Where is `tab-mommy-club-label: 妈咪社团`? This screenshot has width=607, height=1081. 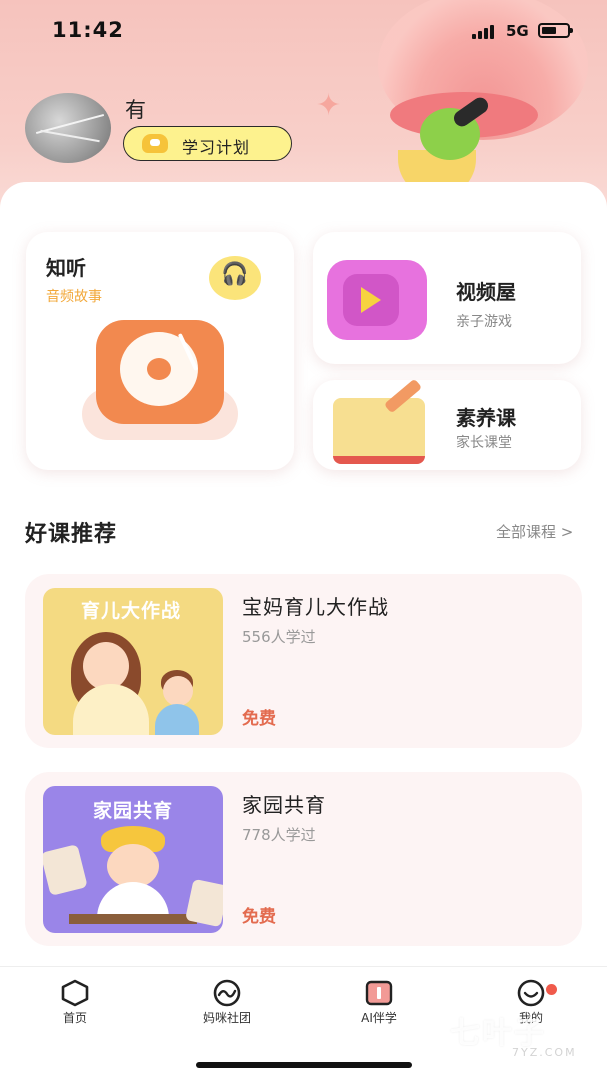 tab-mommy-club-label: 妈咪社团 is located at coordinates (226, 1018).